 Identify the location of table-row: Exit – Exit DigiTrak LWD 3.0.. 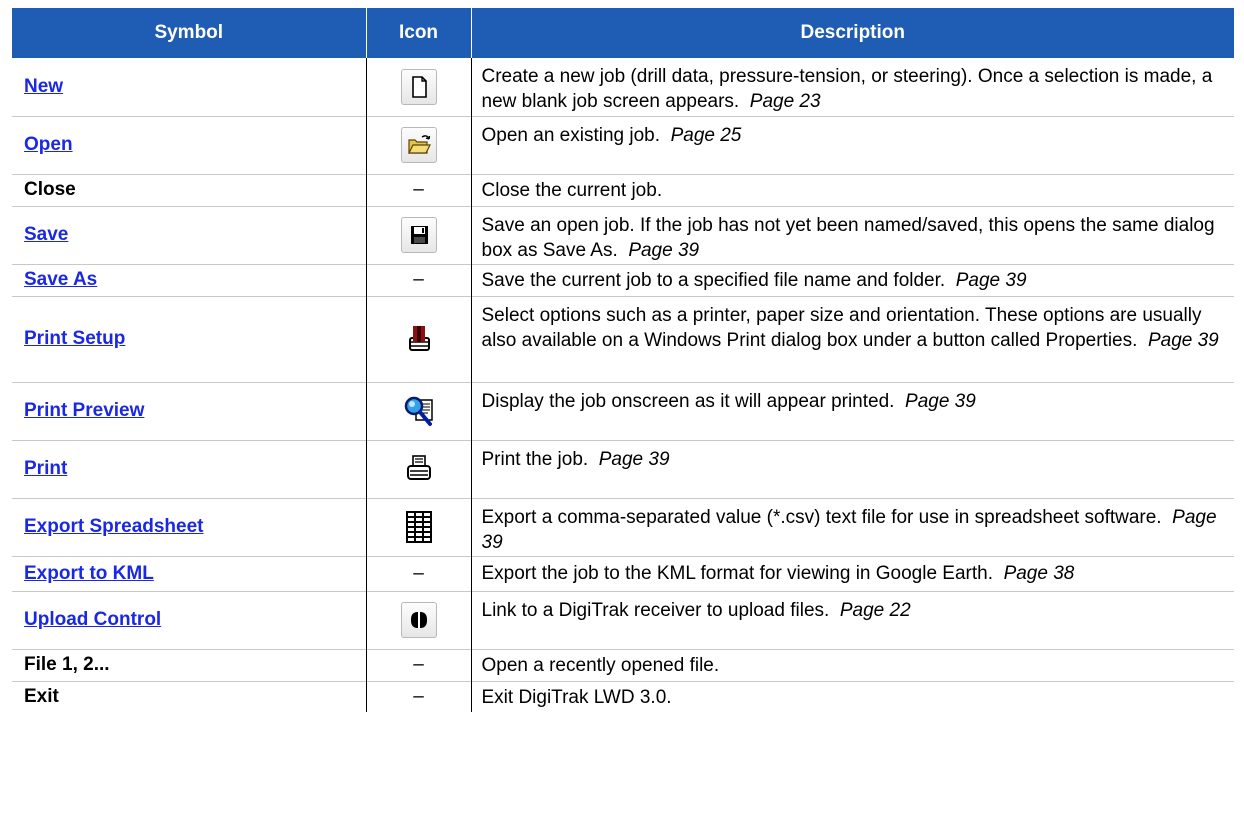
(623, 696).